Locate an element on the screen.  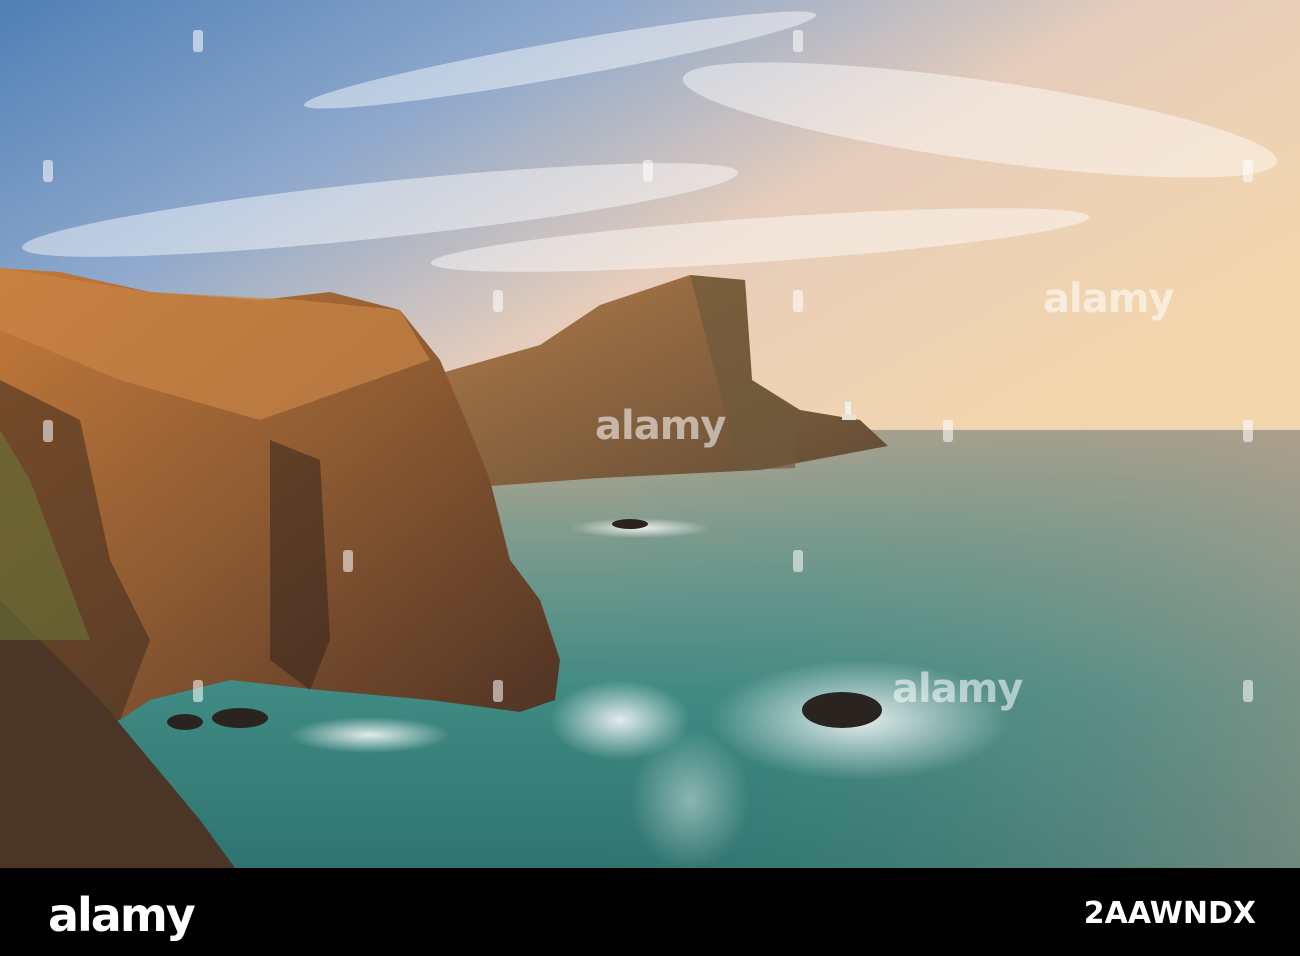
footer-bar: alamy 2AAWNDX is located at coordinates (650, 912).